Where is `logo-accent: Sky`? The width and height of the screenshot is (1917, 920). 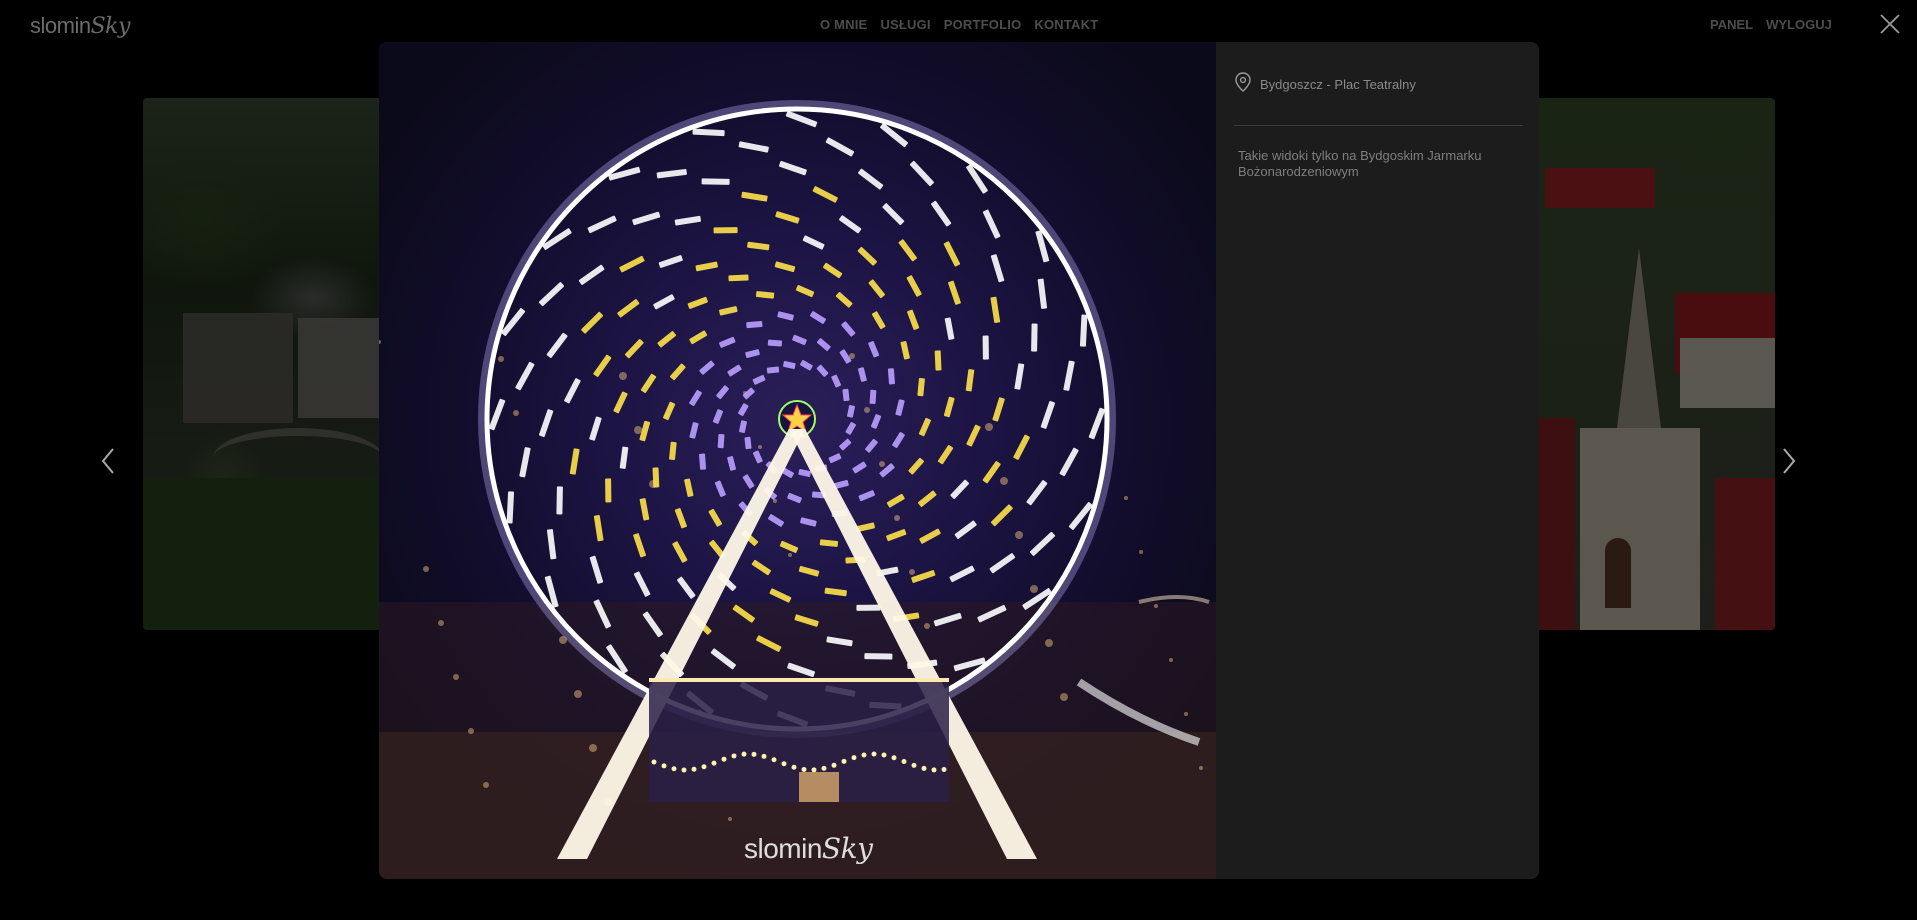 logo-accent: Sky is located at coordinates (110, 26).